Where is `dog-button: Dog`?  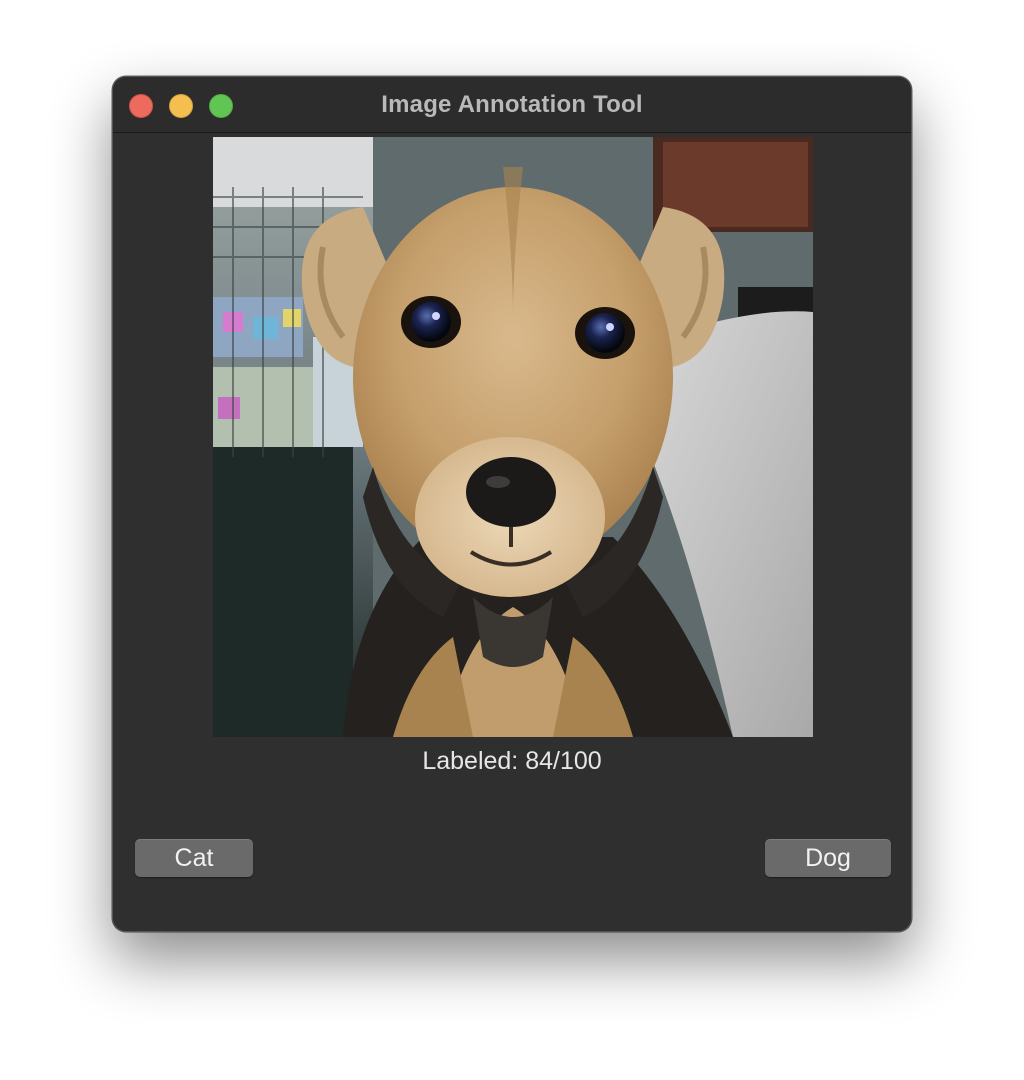
dog-button: Dog is located at coordinates (828, 858).